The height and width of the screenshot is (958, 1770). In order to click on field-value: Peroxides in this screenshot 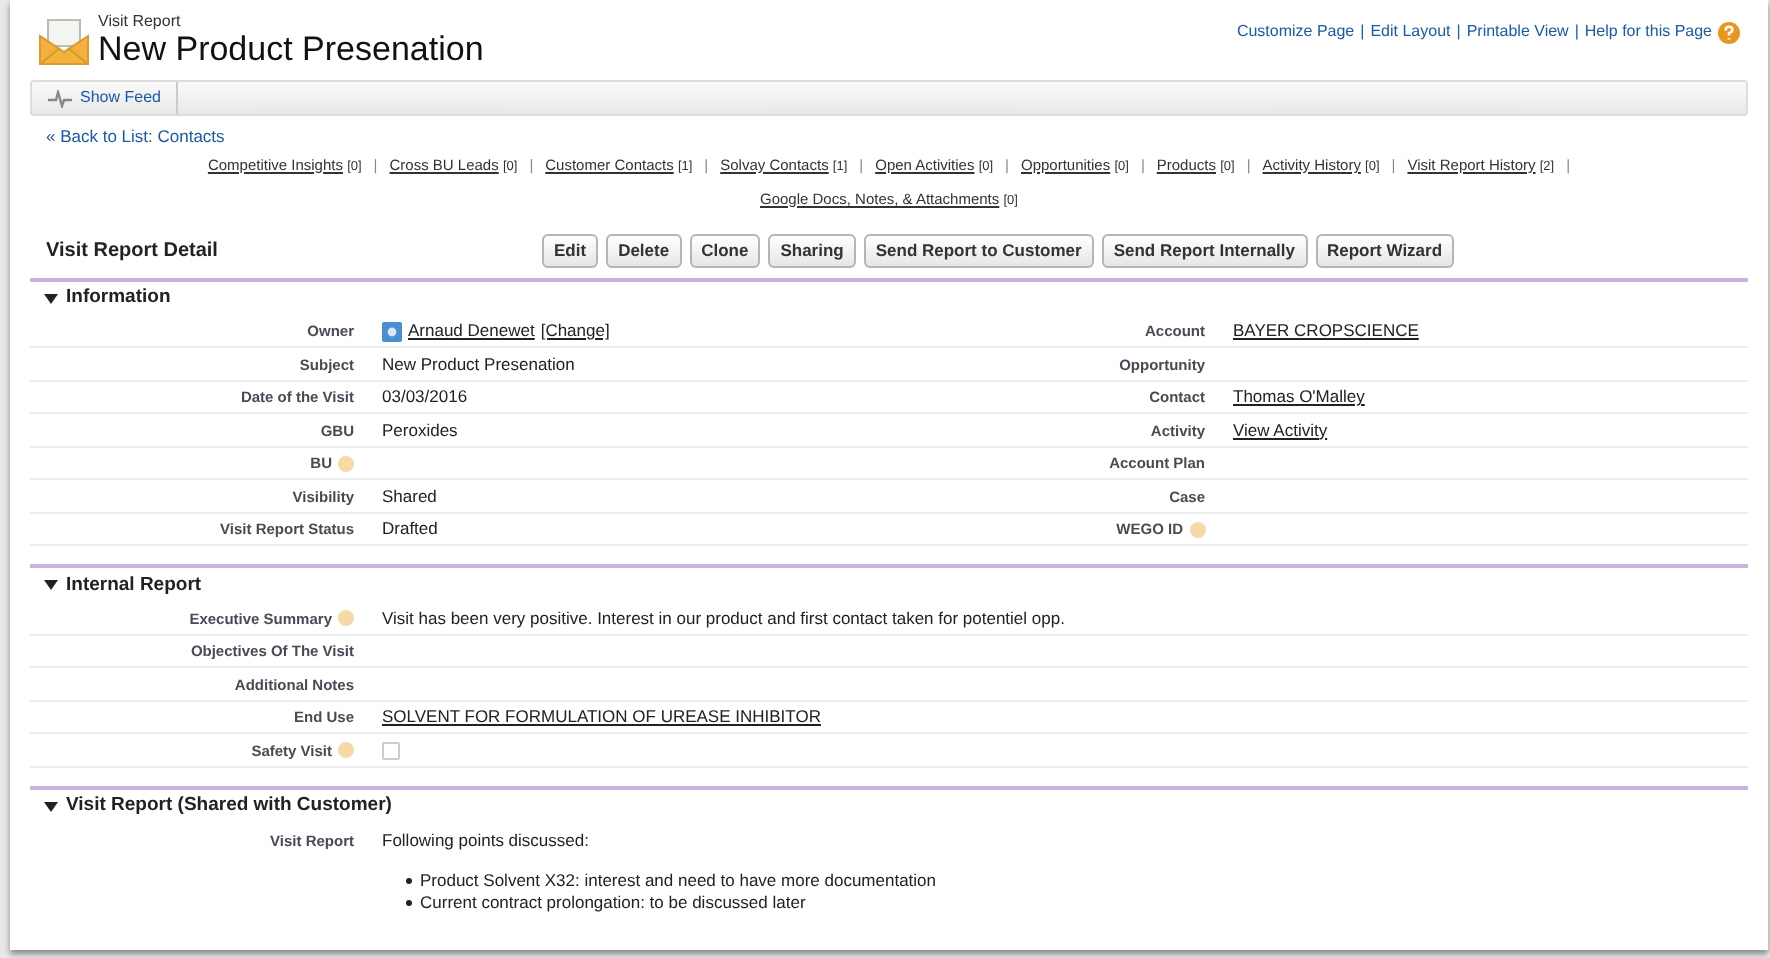, I will do `click(420, 430)`.